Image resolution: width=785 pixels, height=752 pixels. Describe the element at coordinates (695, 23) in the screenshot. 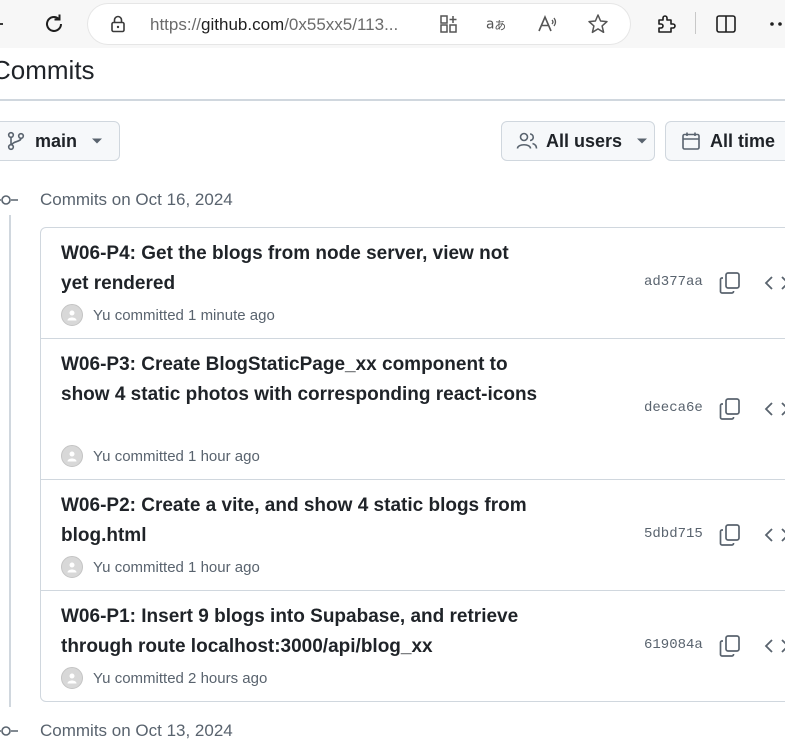

I see `toolbar-separator` at that location.